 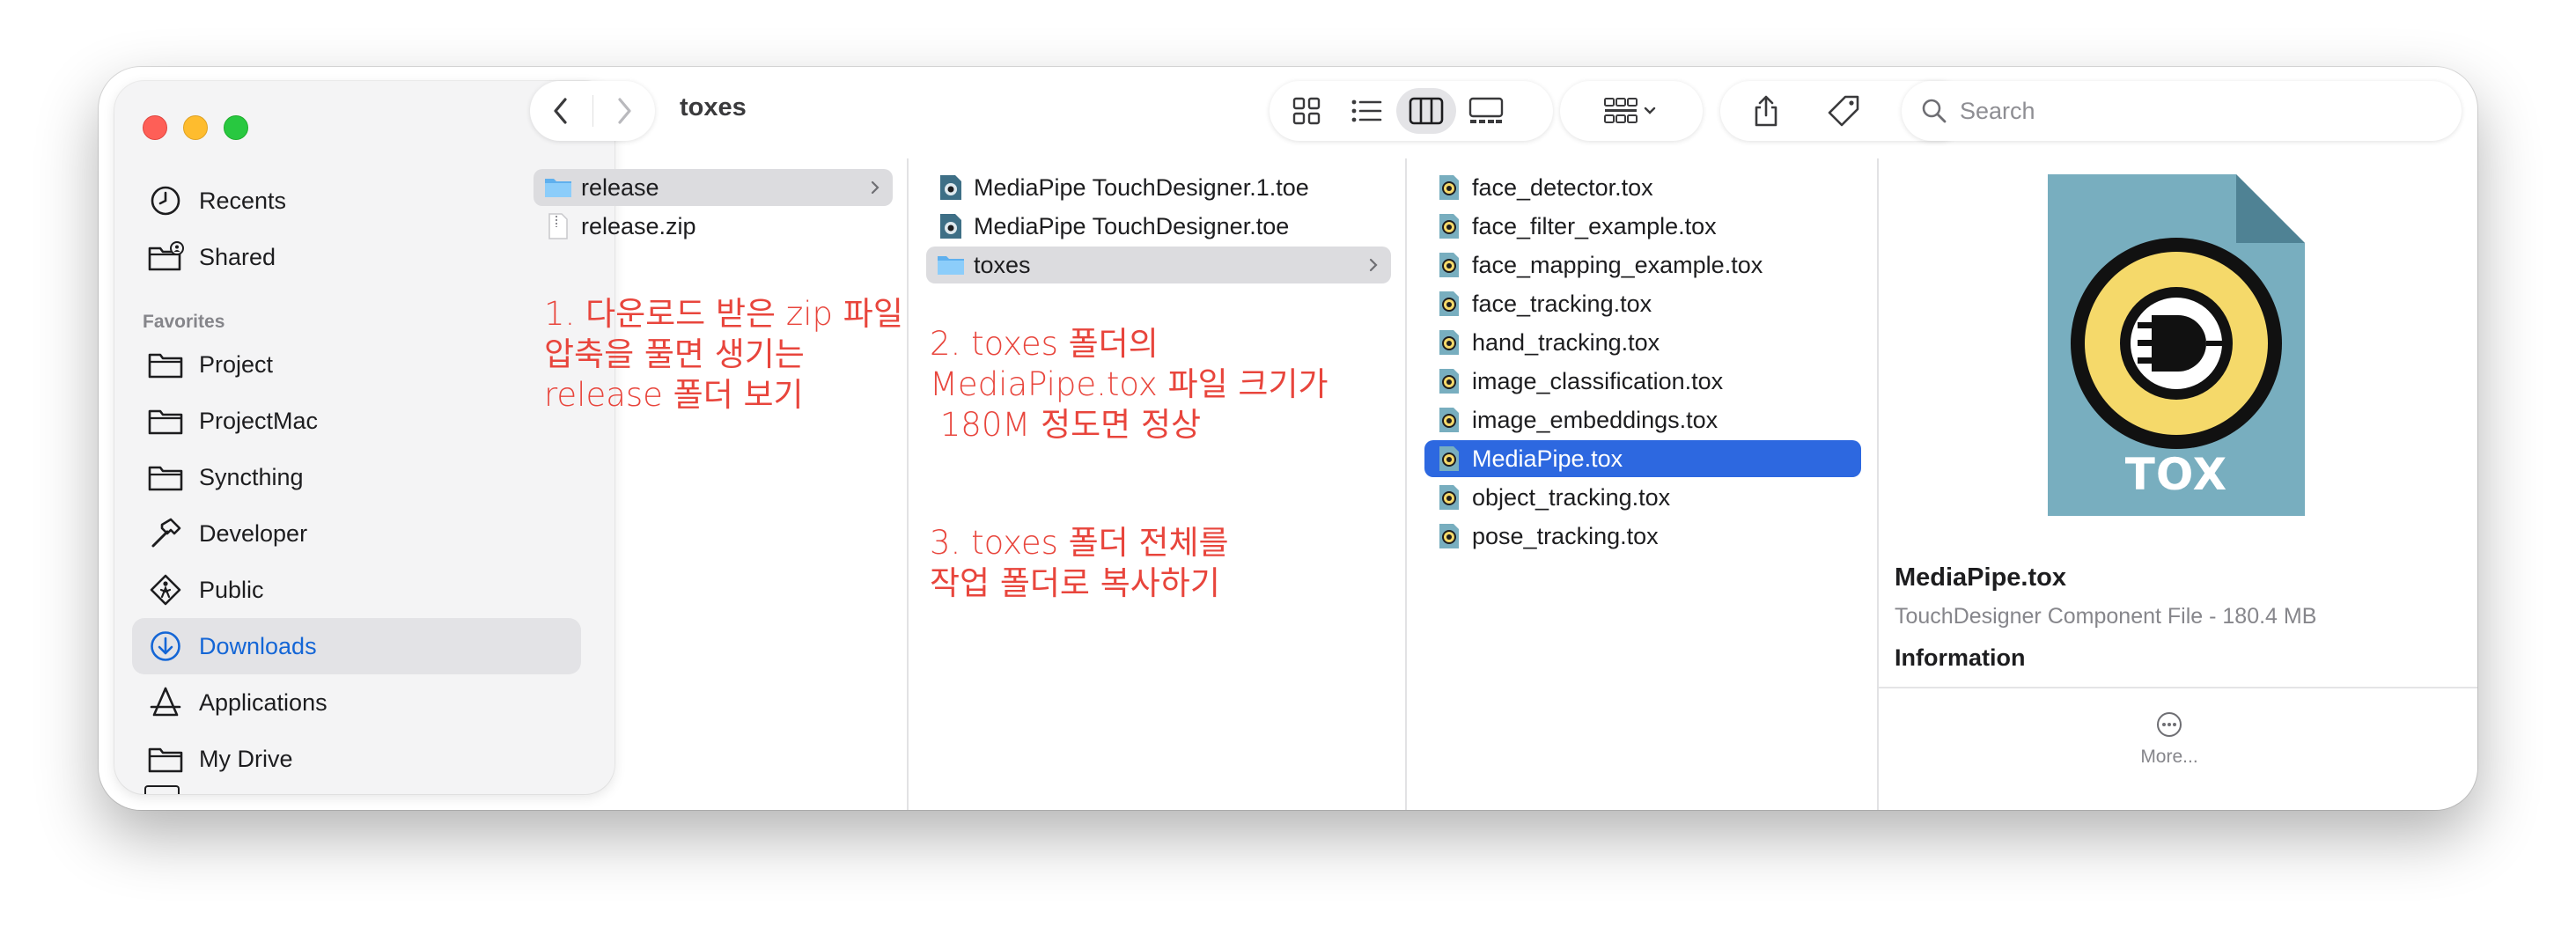 What do you see at coordinates (2177, 345) in the screenshot?
I see `tox-preview-icon: TOX` at bounding box center [2177, 345].